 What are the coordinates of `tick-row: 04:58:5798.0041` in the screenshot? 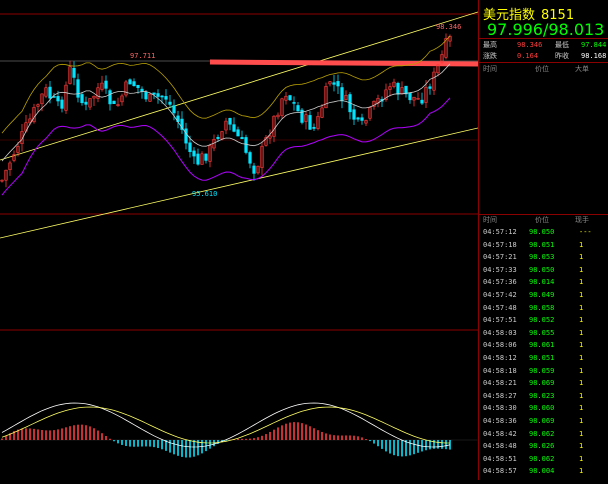 It's located at (543, 471).